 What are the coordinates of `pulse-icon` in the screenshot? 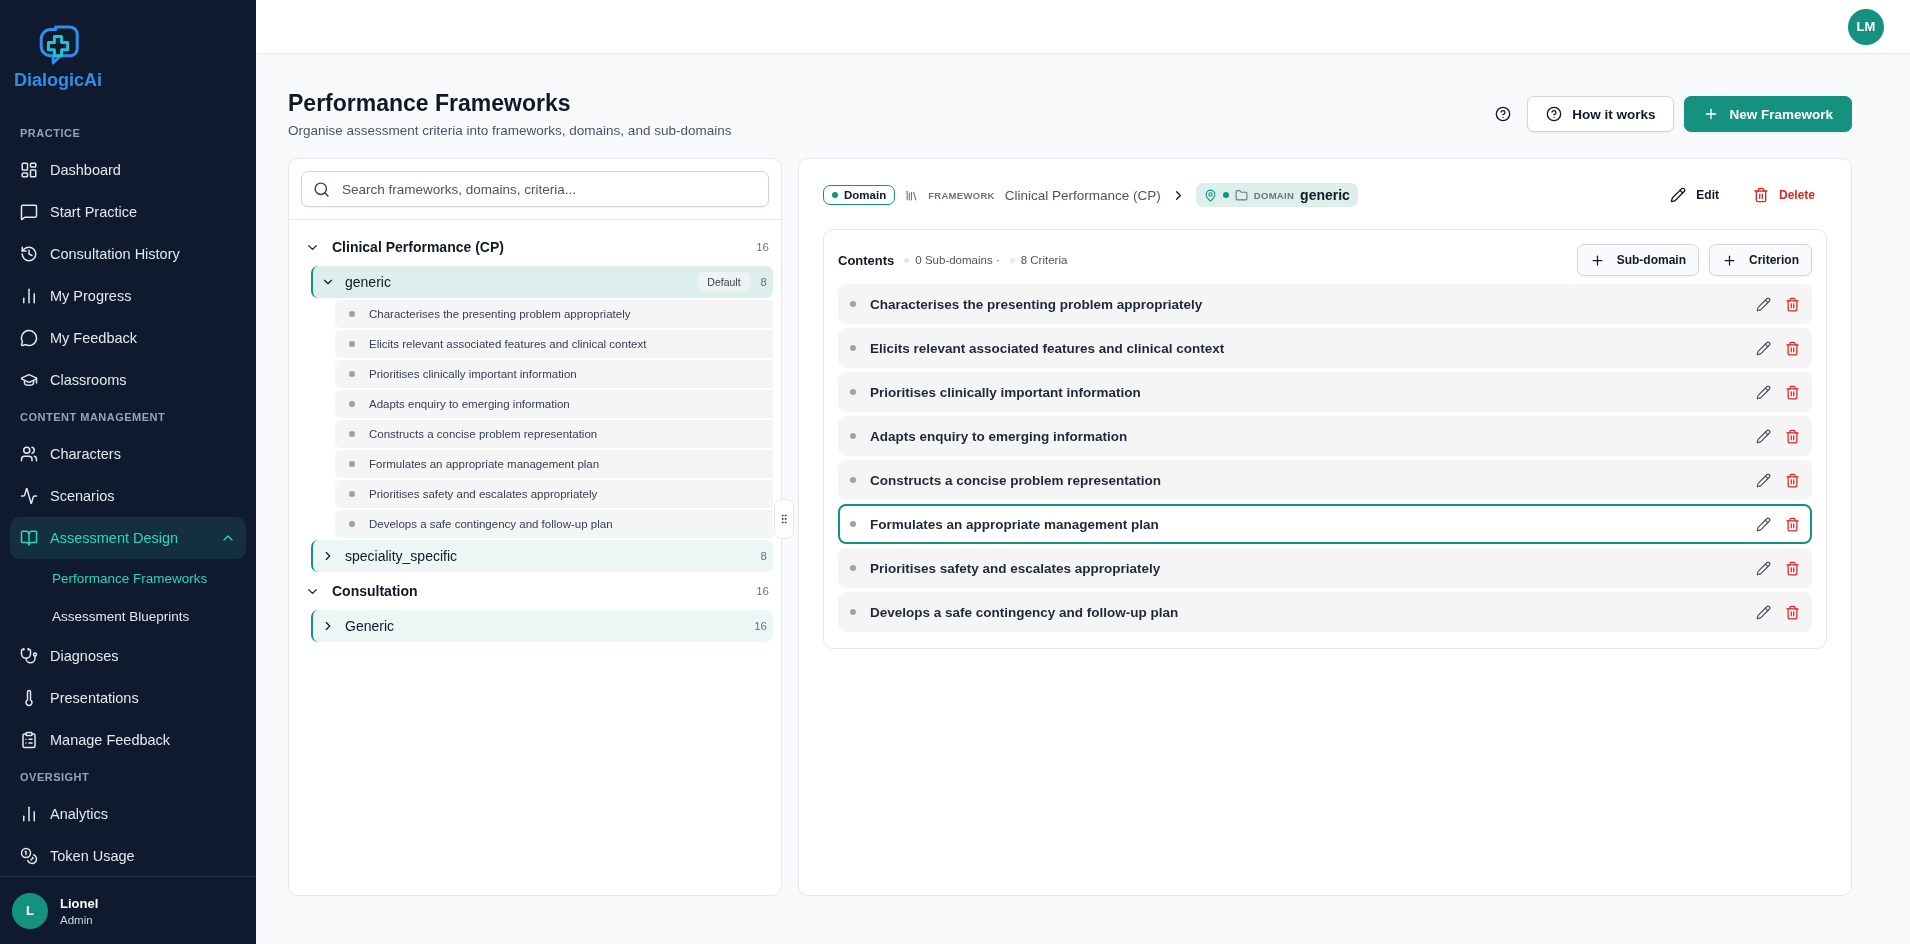 It's located at (29, 496).